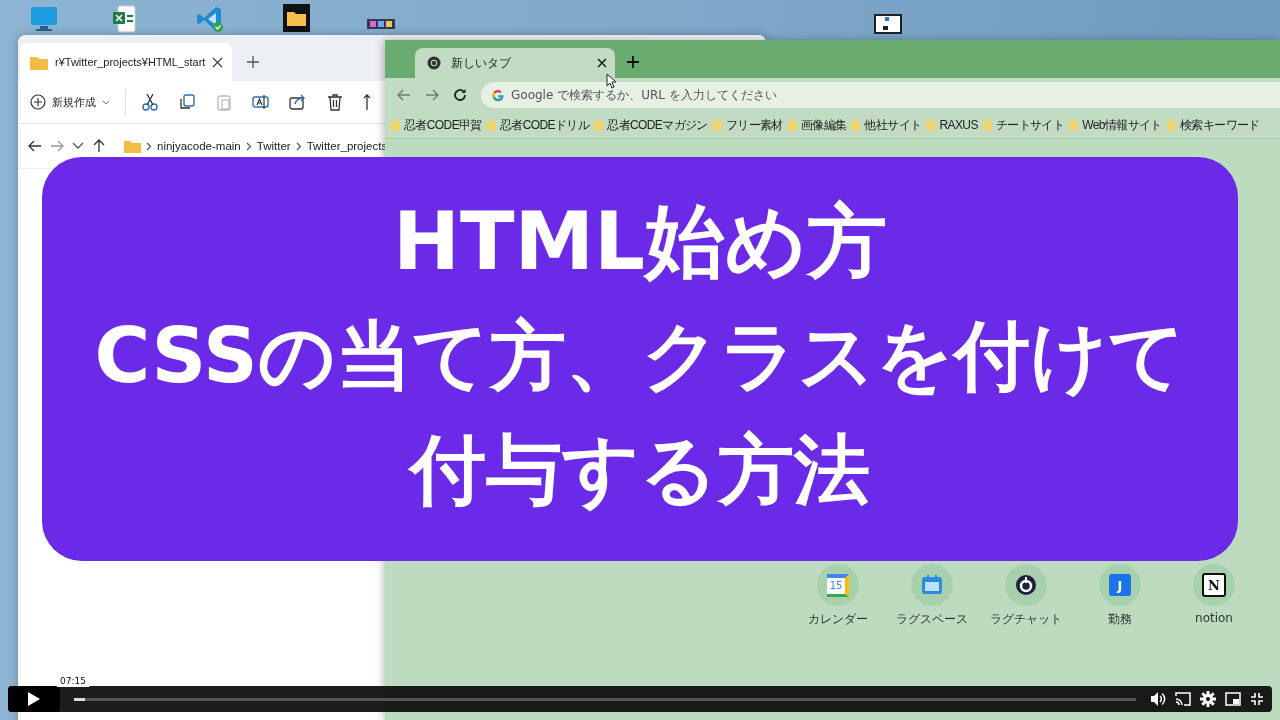 This screenshot has height=720, width=1280. I want to click on bookmark-item: 忍者CODEドリル, so click(538, 125).